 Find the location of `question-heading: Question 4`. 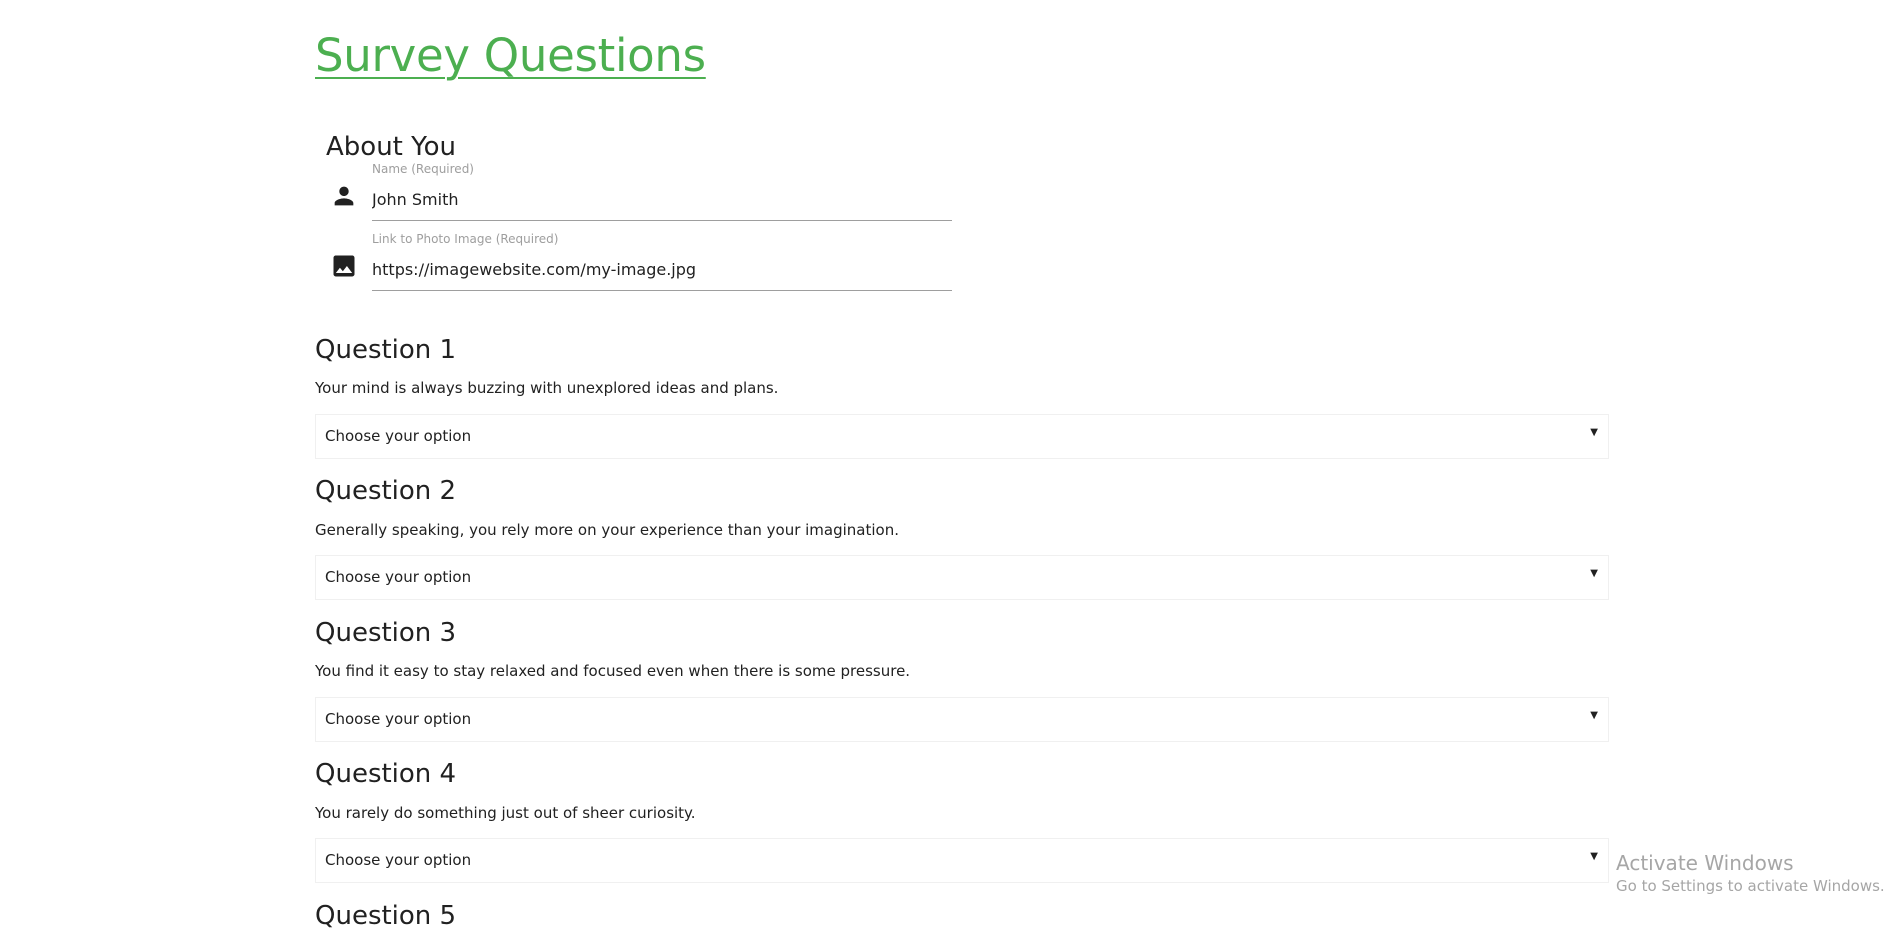

question-heading: Question 4 is located at coordinates (386, 774).